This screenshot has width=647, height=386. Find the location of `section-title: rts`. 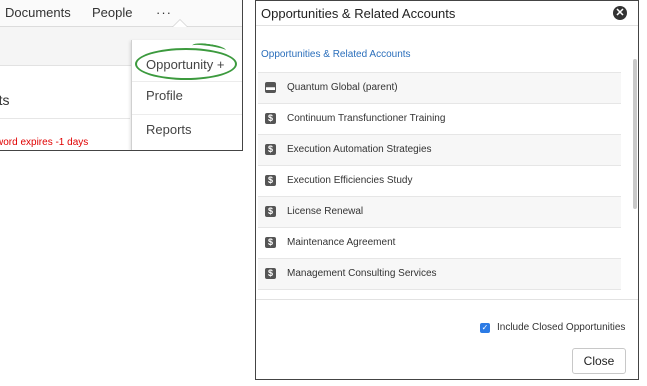

section-title: rts is located at coordinates (5, 100).